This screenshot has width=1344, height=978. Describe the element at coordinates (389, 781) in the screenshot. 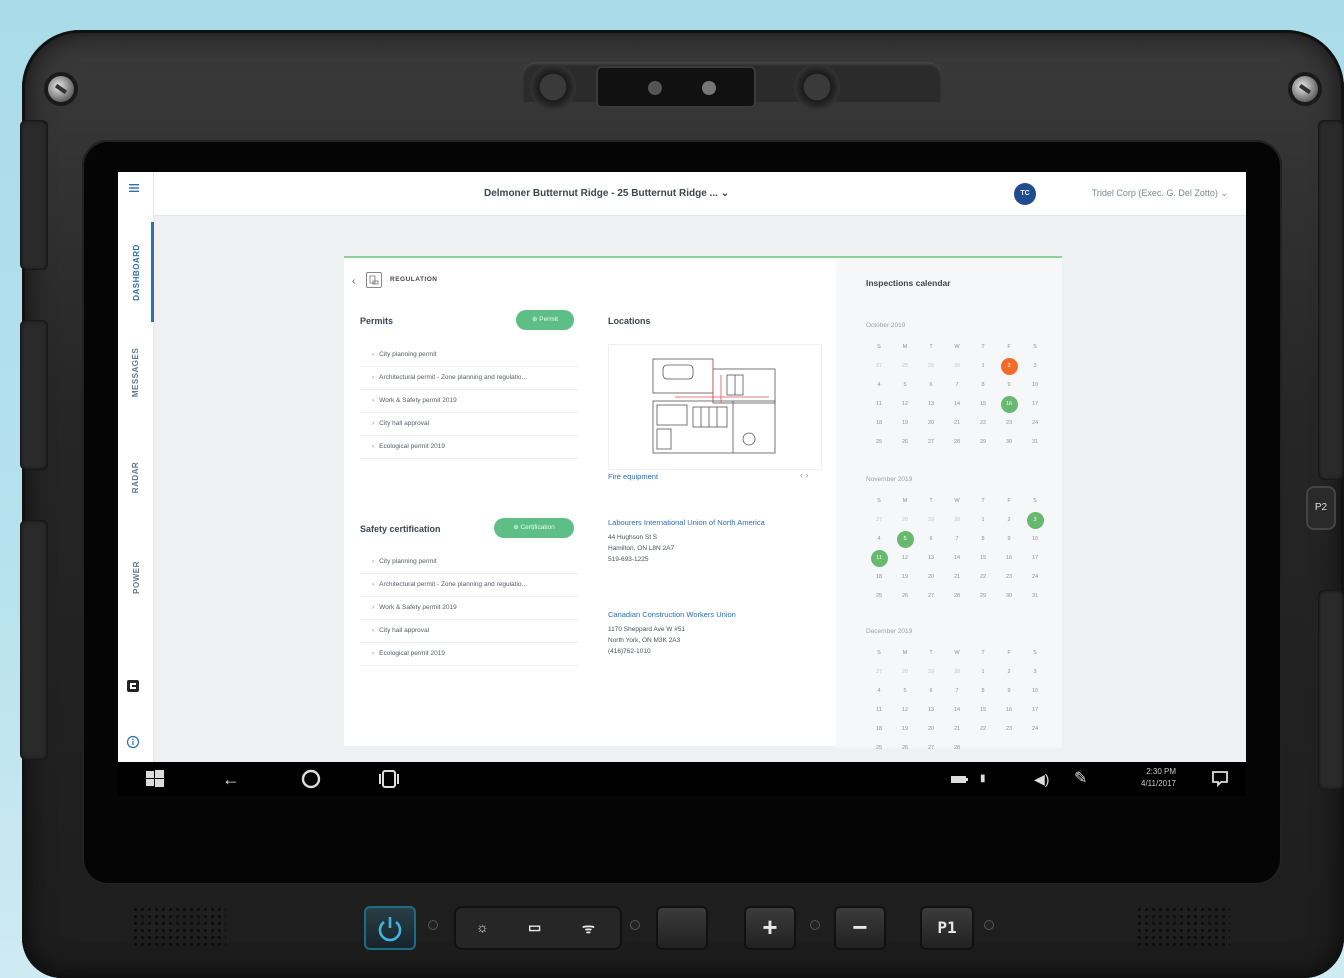

I see `task-view-icon` at that location.